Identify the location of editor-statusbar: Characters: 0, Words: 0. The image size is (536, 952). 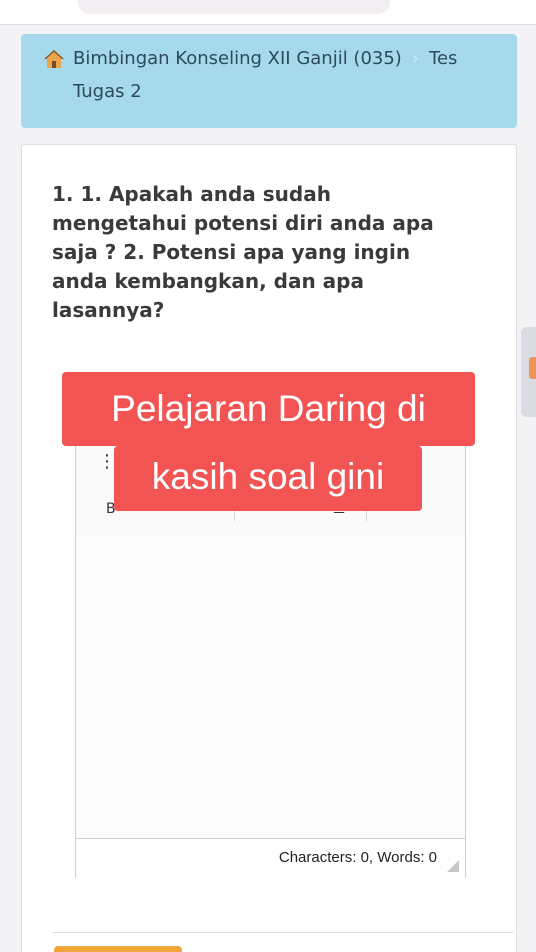
(270, 858).